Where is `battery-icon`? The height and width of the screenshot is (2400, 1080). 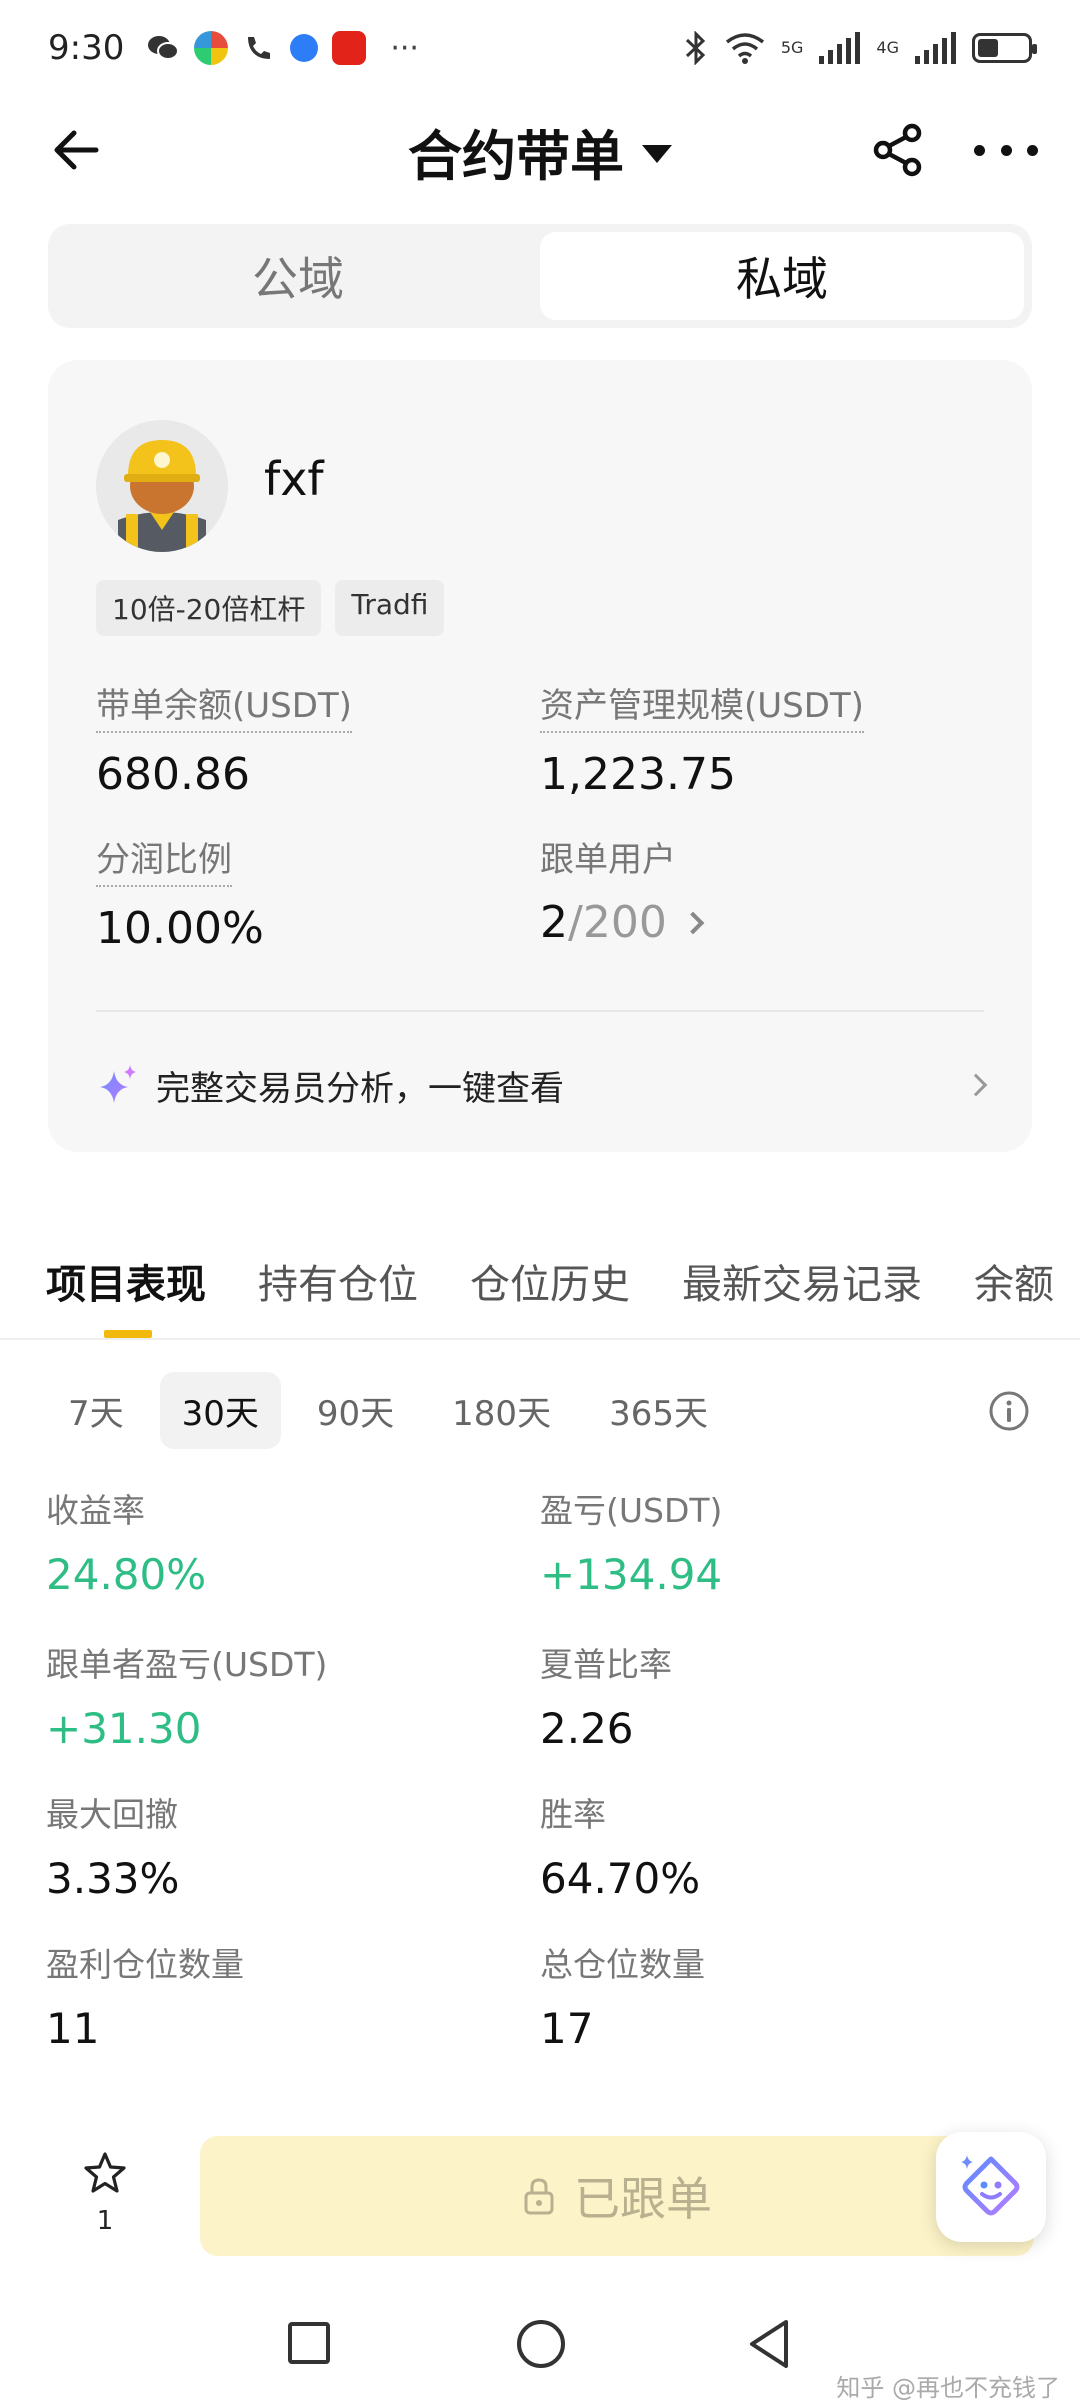 battery-icon is located at coordinates (1004, 48).